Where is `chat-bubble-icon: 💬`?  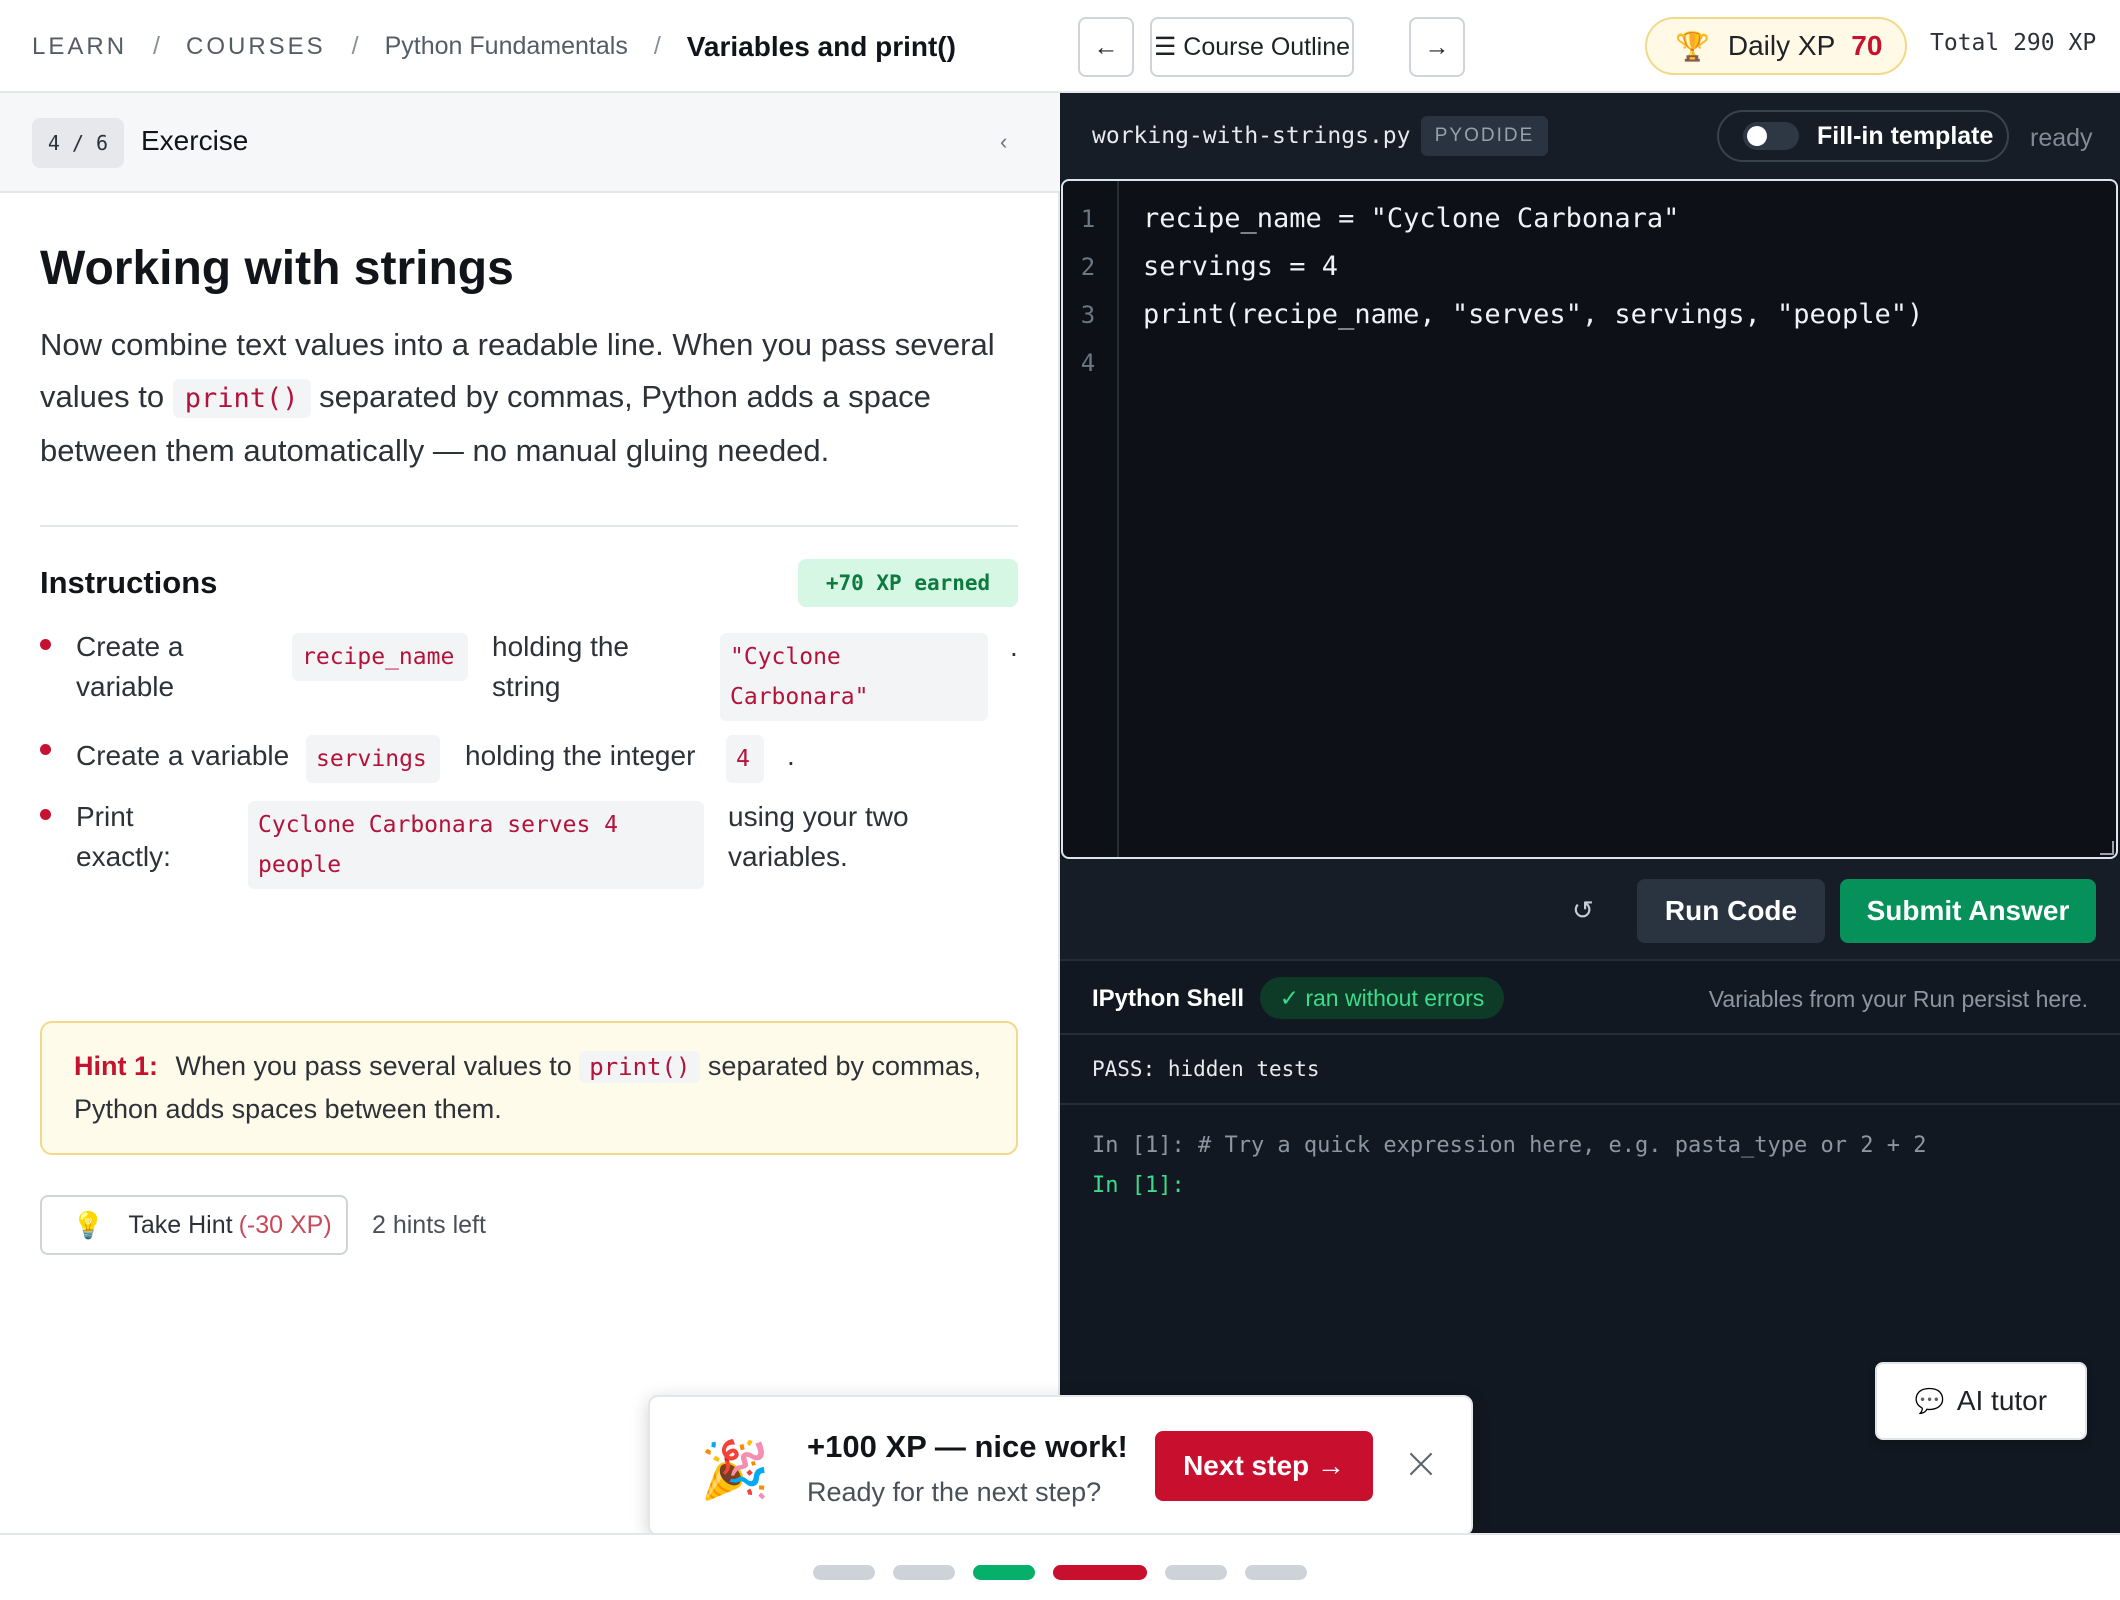 chat-bubble-icon: 💬 is located at coordinates (1929, 1401).